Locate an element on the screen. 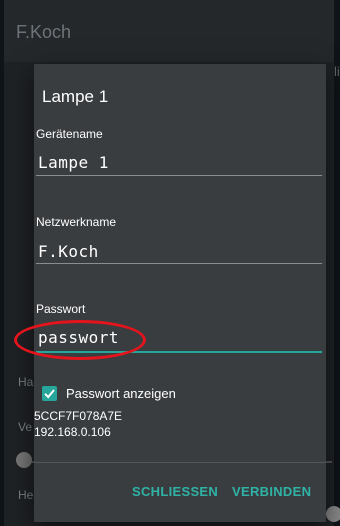 This screenshot has height=526, width=340. app-bar: F.Koch is located at coordinates (169, 31).